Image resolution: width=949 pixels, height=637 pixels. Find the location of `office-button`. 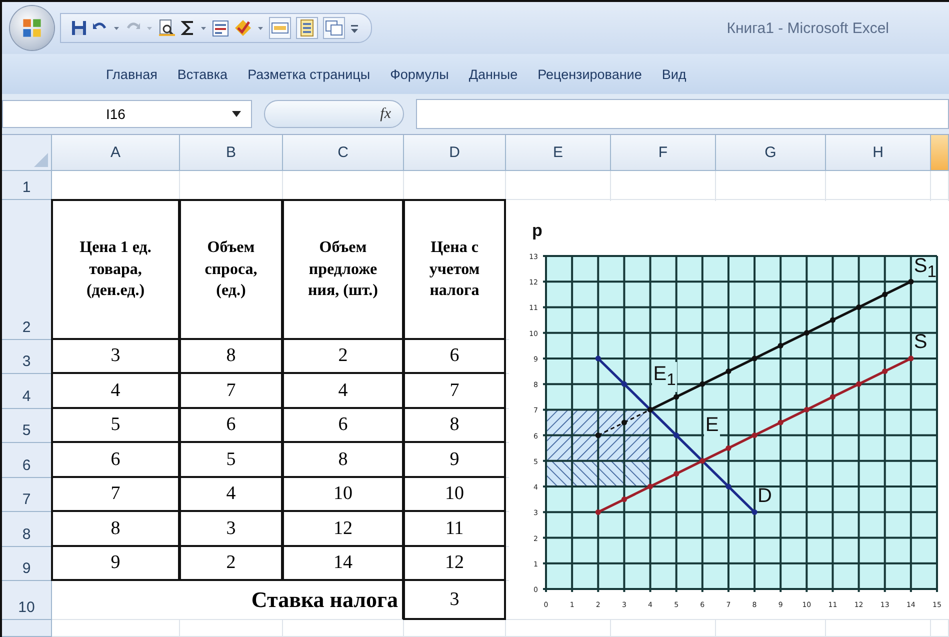

office-button is located at coordinates (32, 28).